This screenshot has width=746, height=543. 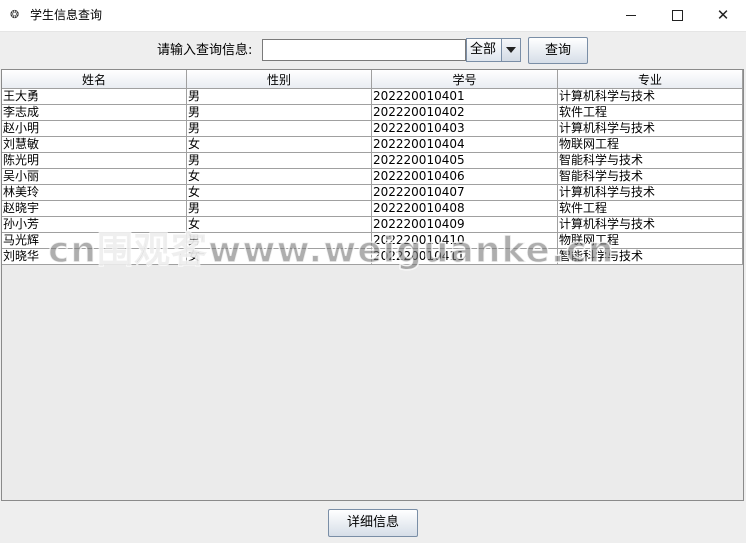 I want to click on table-header-row: 姓名 性别 学号 专业, so click(x=372, y=79).